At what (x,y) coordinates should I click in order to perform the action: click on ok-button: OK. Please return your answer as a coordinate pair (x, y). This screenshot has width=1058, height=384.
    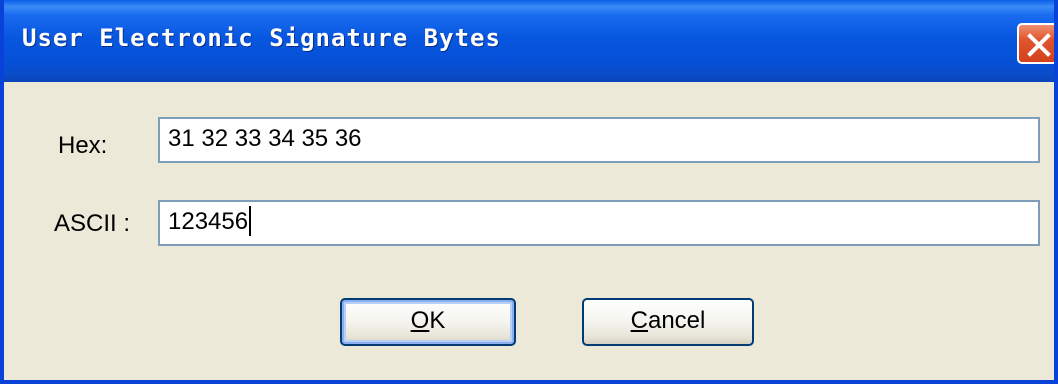
    Looking at the image, I should click on (428, 322).